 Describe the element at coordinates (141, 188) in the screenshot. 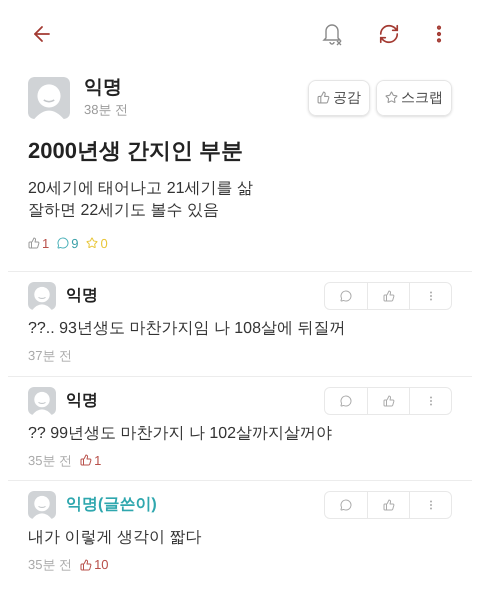

I see `post-body-line: 20세기에 태어나고 21세기를 삶` at that location.